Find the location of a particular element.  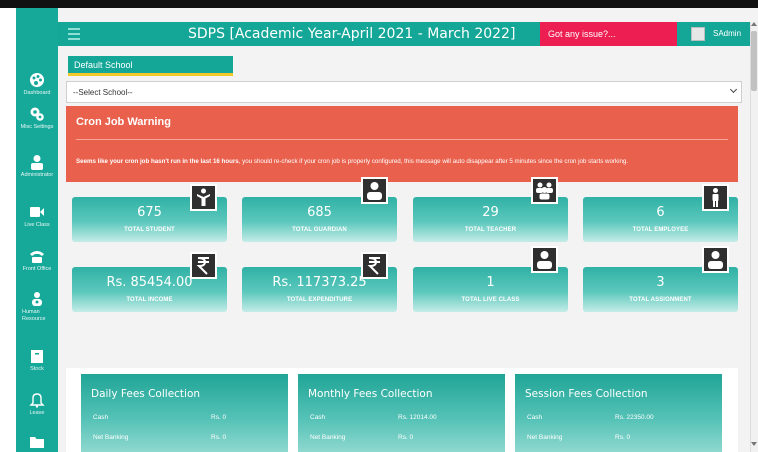

stat-label: TOTAL TEACHER is located at coordinates (490, 230).